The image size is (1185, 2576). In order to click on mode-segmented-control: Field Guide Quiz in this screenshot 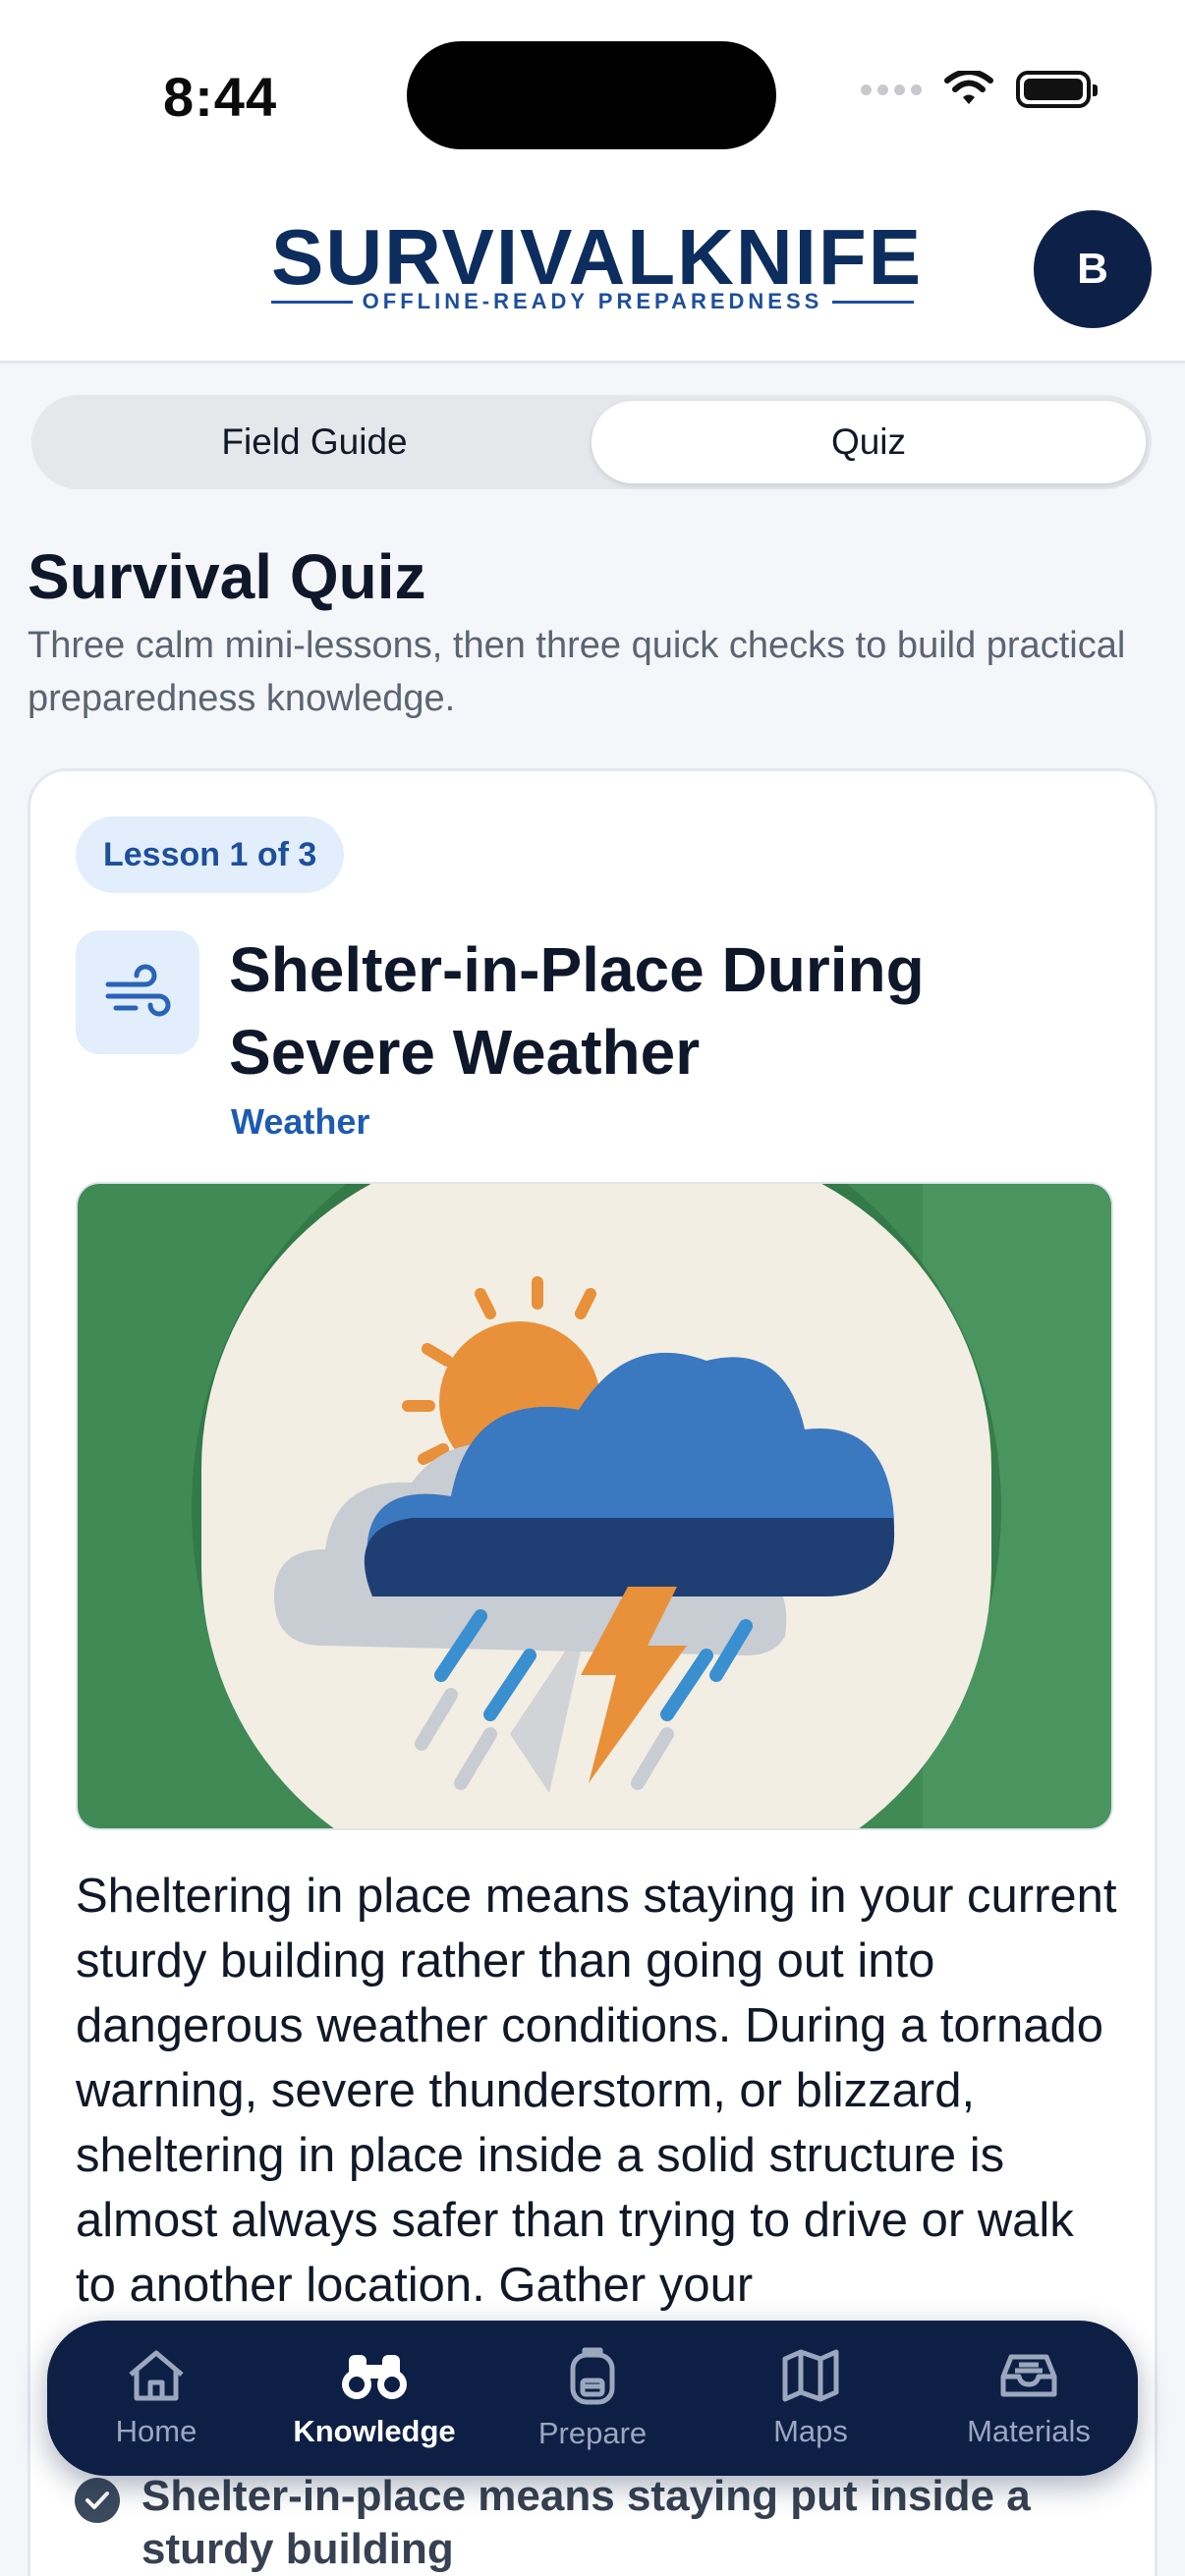, I will do `click(592, 442)`.